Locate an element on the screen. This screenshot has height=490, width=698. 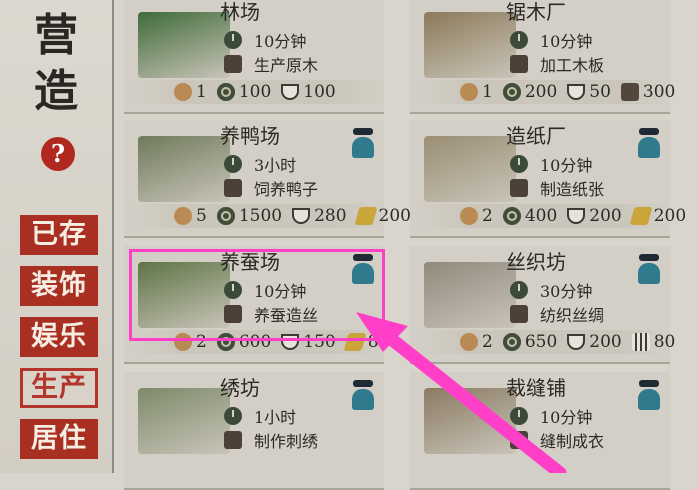
pointer-arrow-icon is located at coordinates (461, 392).